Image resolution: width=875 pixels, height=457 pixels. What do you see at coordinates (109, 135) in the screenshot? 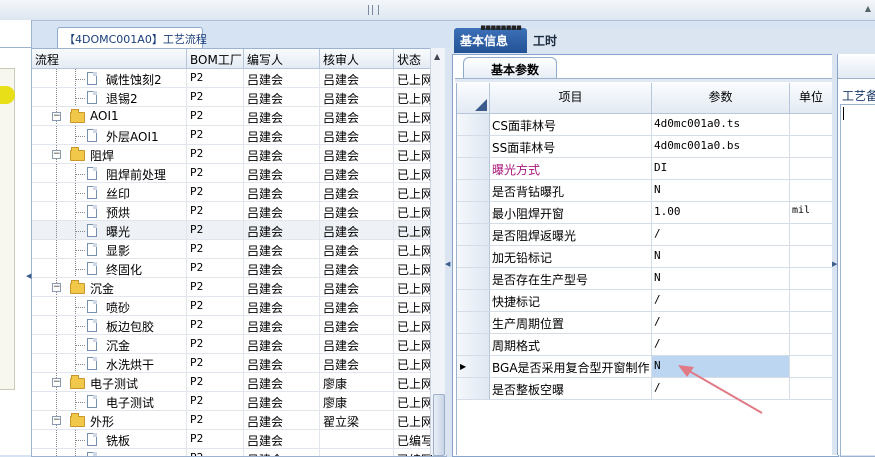
I see `tree-cell: 外层AOI1` at bounding box center [109, 135].